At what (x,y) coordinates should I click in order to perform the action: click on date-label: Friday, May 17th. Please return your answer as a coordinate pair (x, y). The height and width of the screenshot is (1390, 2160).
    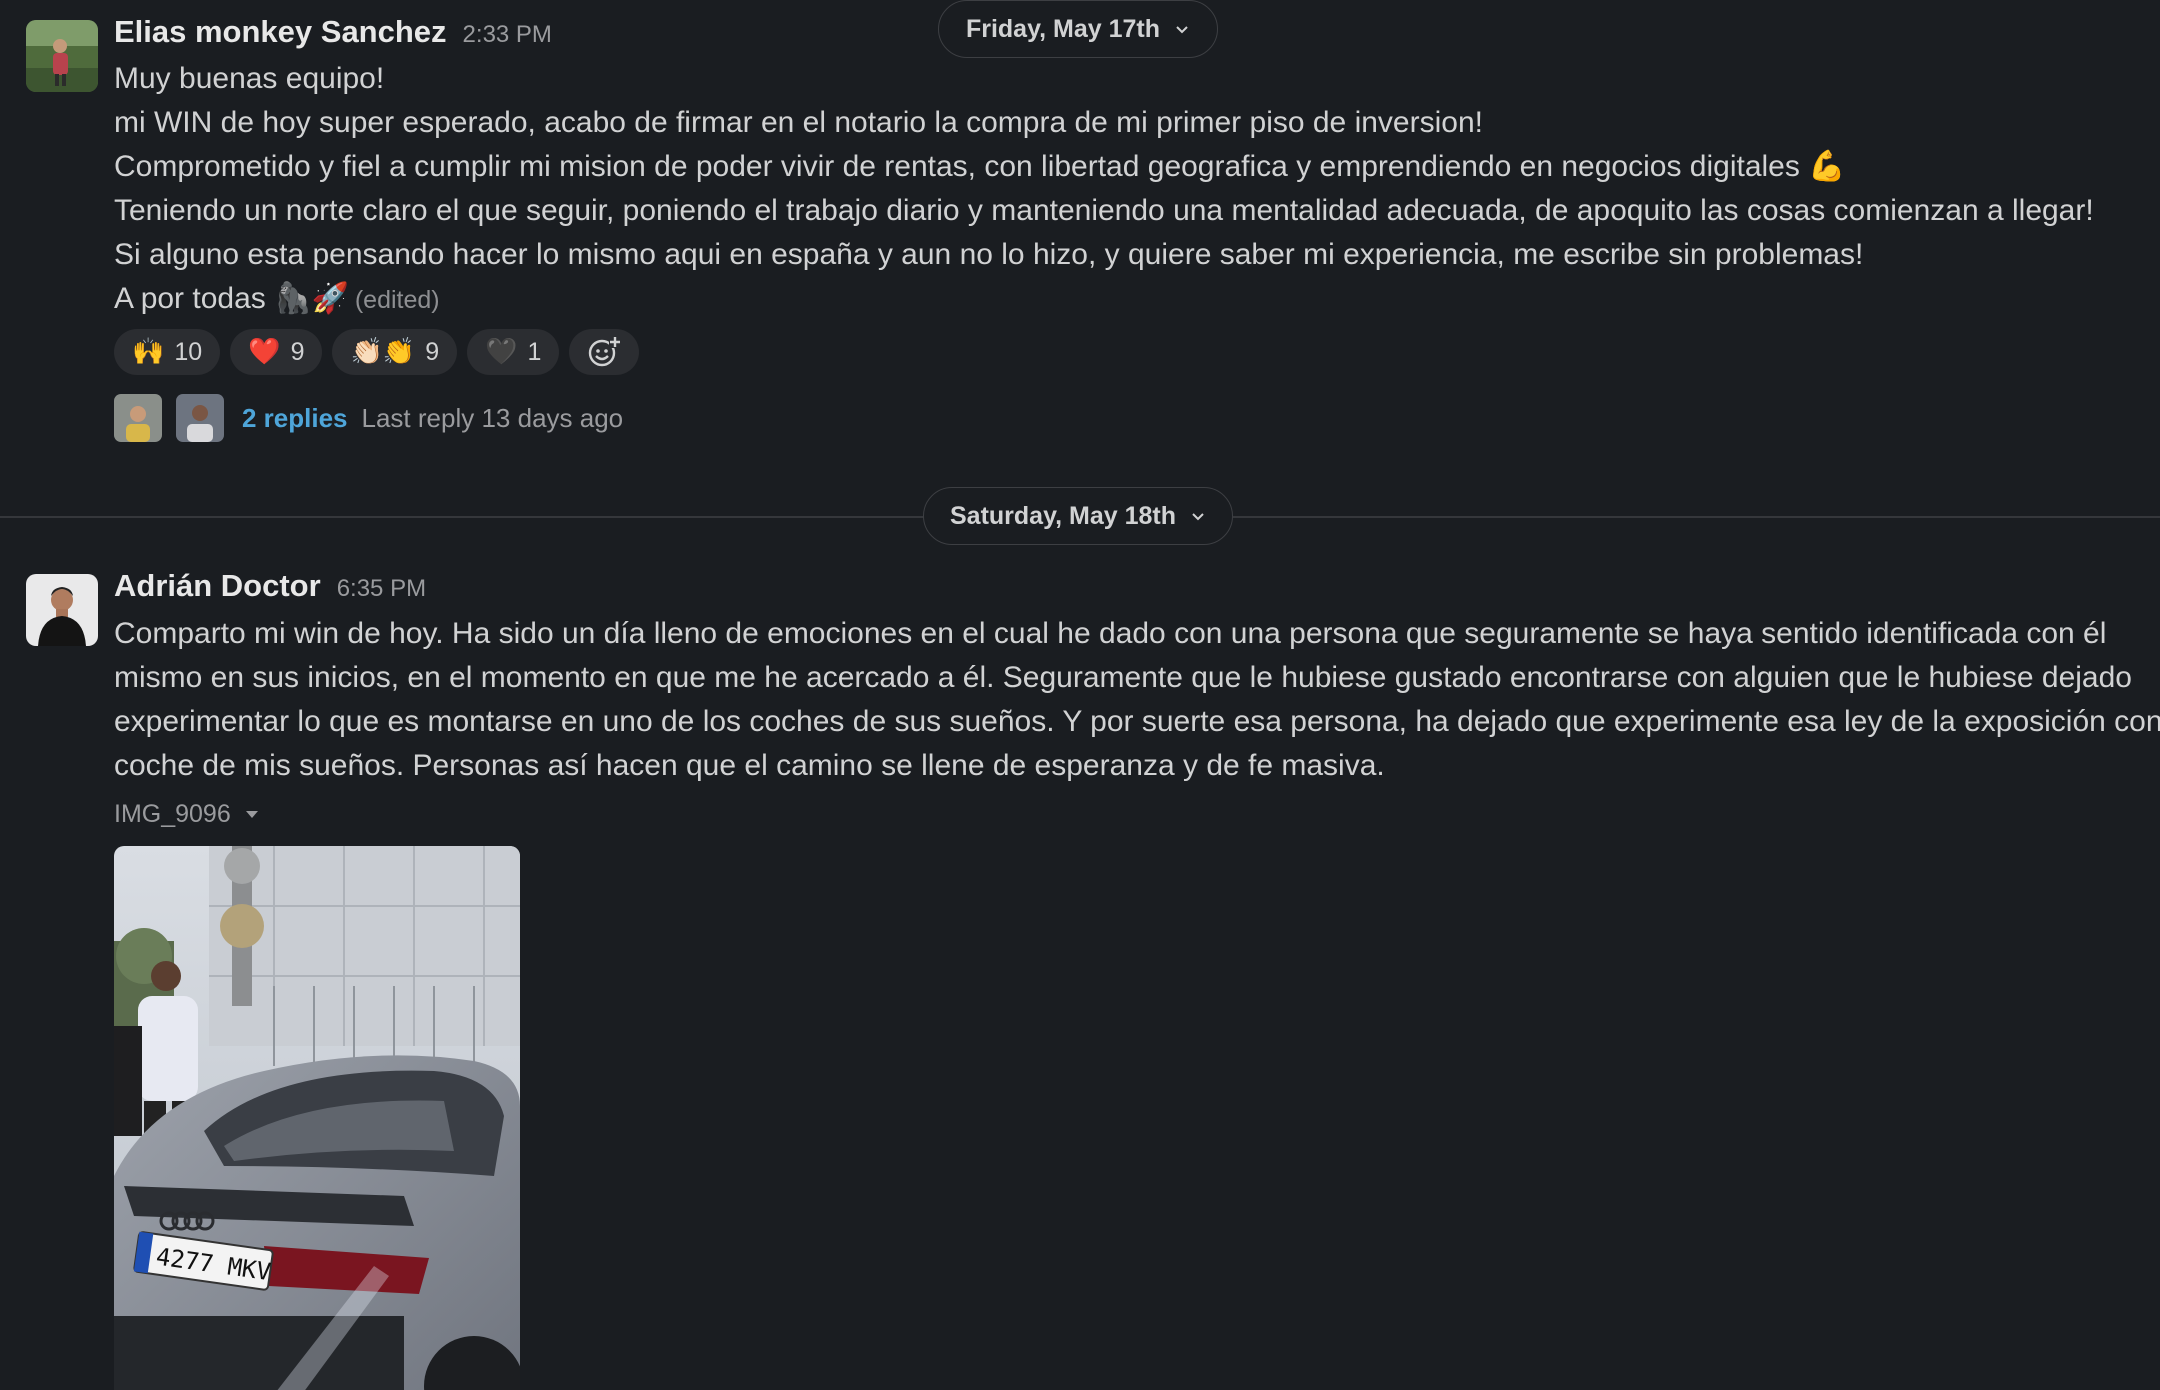
    Looking at the image, I should click on (1063, 28).